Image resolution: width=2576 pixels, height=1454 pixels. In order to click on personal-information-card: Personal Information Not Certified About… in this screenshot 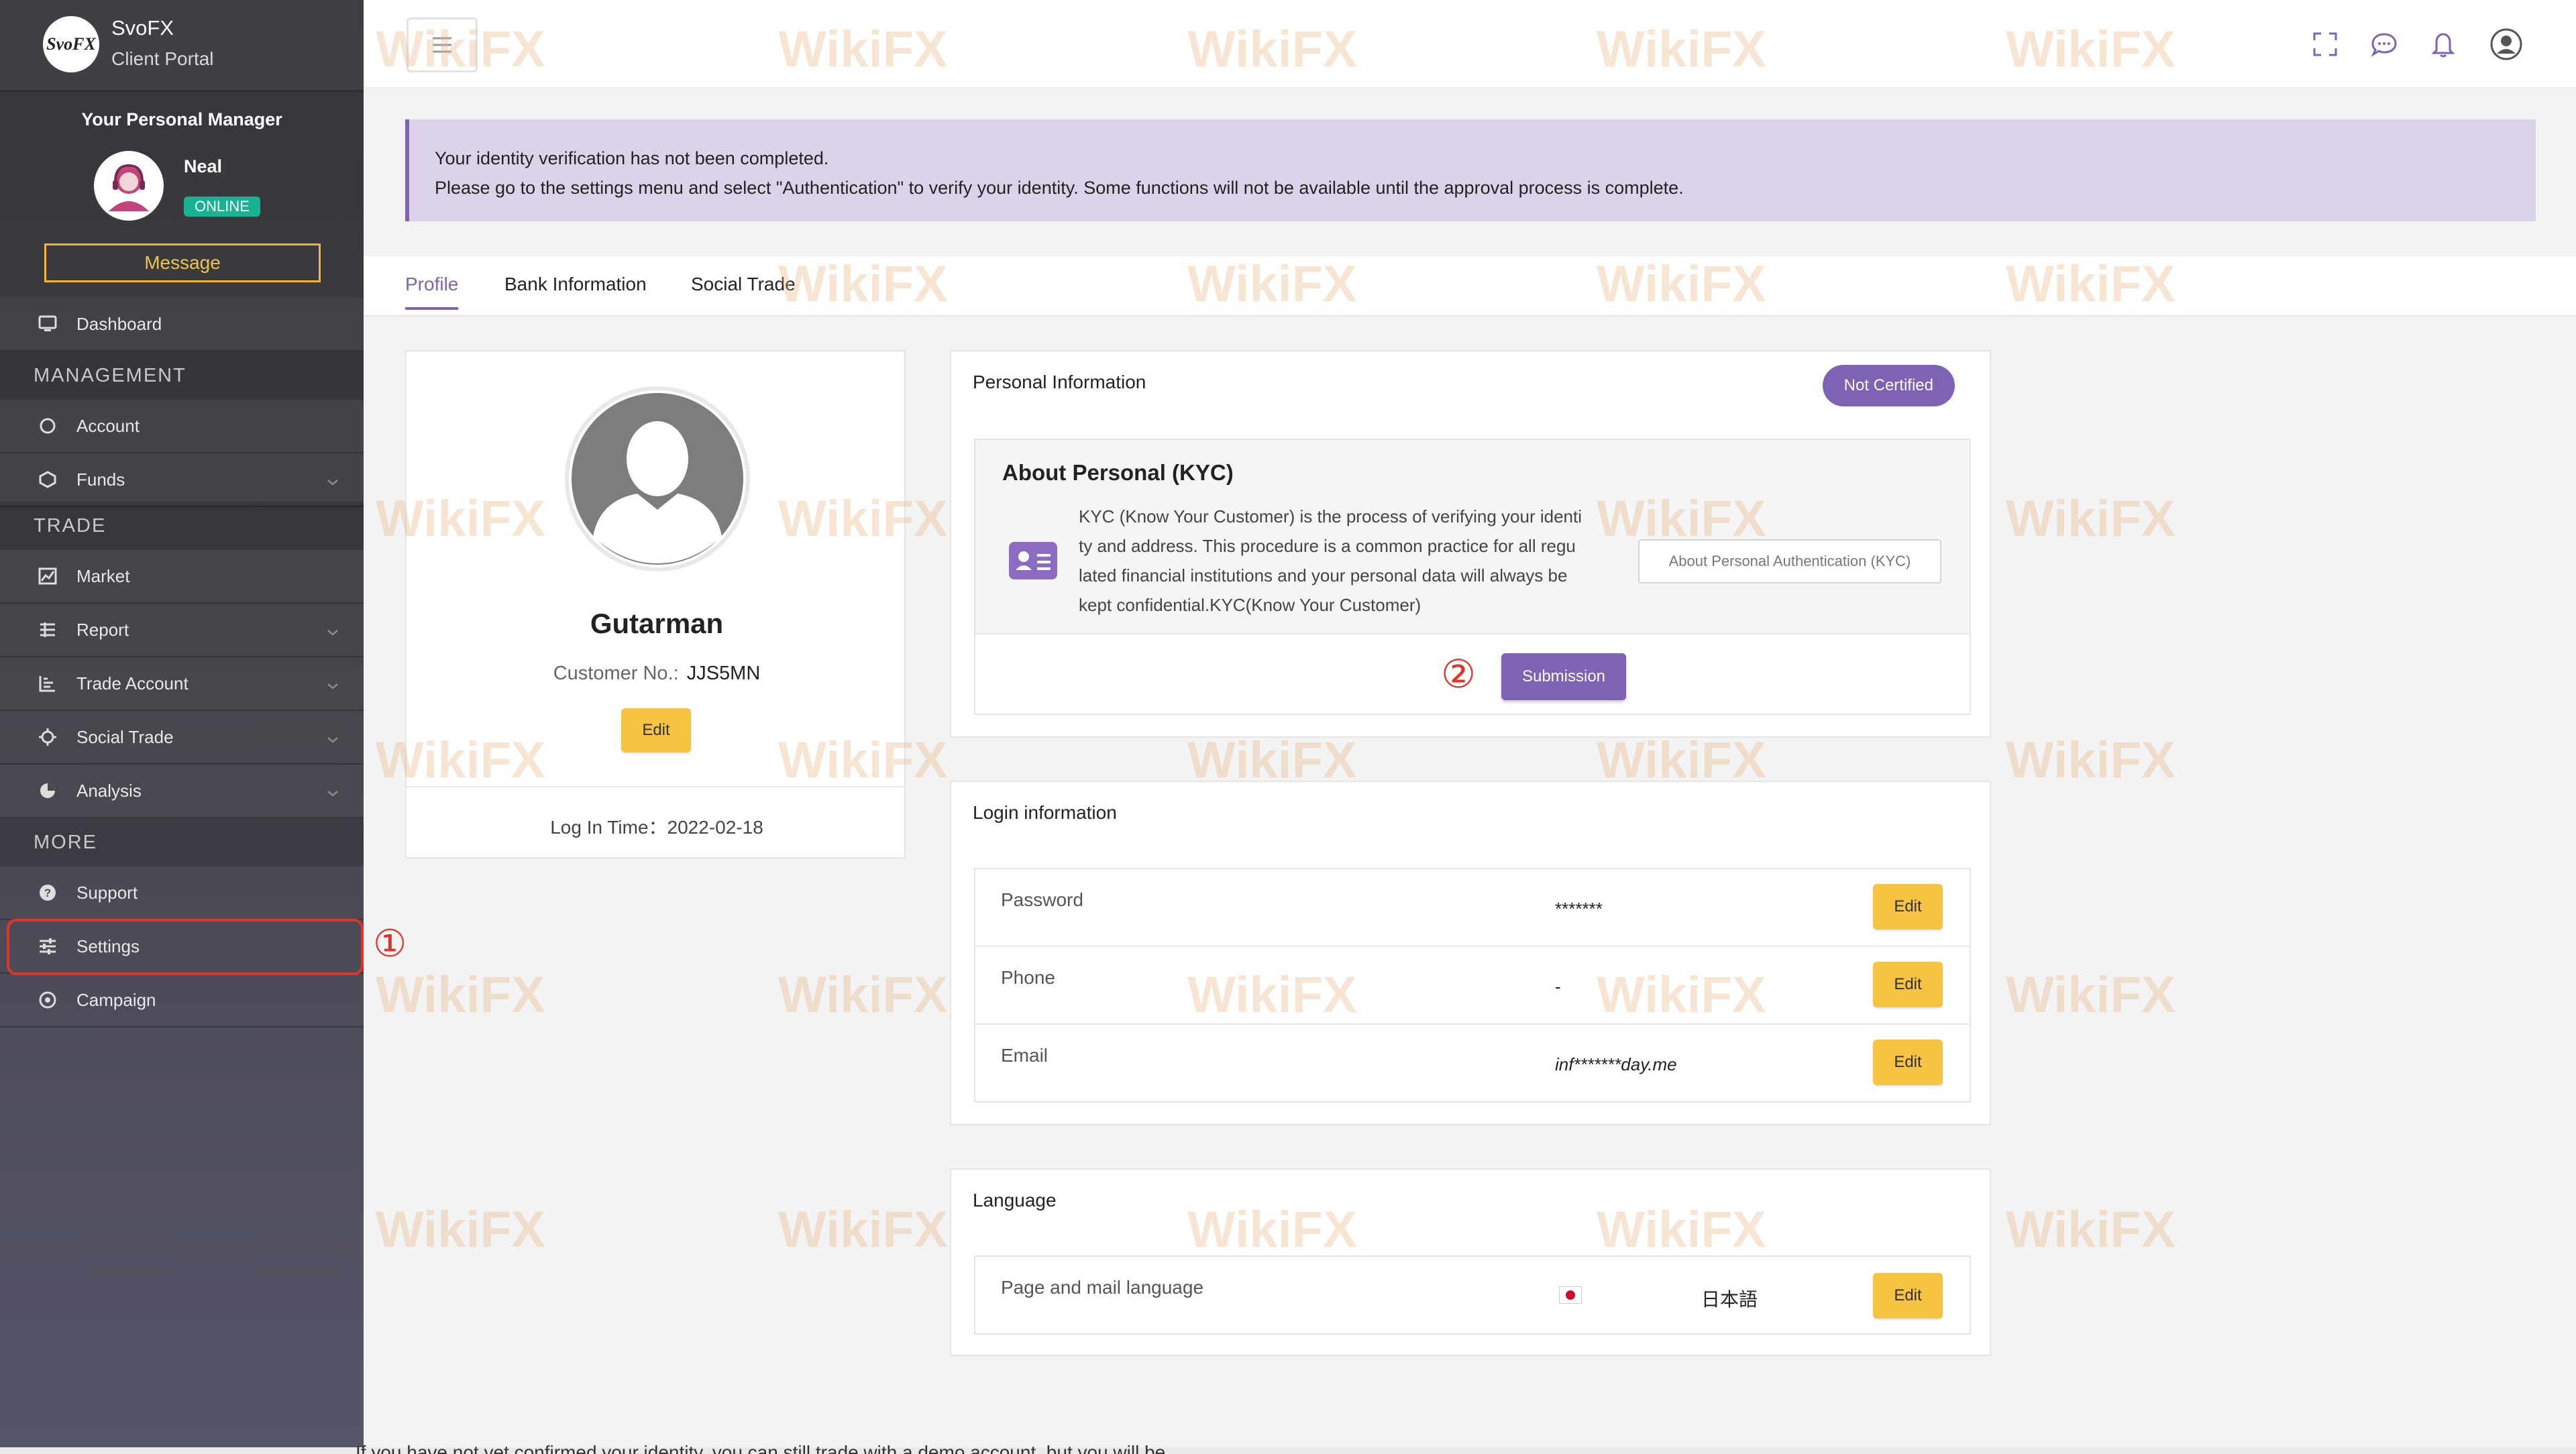, I will do `click(1470, 544)`.